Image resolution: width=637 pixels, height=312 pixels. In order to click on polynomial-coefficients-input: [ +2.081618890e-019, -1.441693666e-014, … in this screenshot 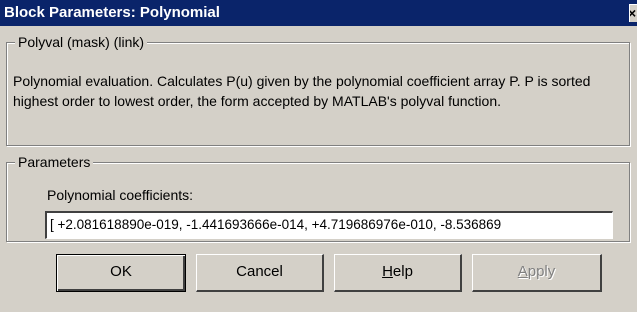, I will do `click(329, 225)`.